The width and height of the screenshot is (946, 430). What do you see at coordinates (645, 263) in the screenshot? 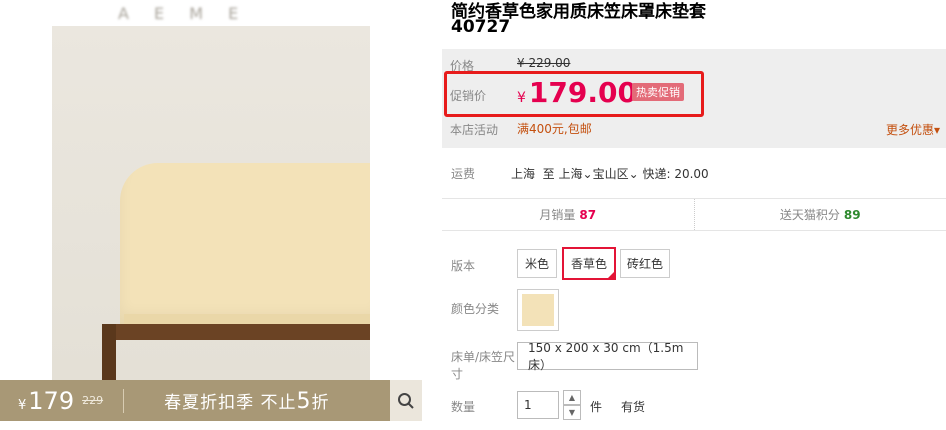
I see `version-option-brick-red: 砖红色` at bounding box center [645, 263].